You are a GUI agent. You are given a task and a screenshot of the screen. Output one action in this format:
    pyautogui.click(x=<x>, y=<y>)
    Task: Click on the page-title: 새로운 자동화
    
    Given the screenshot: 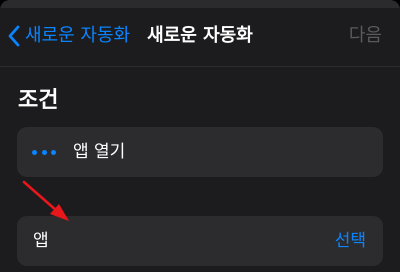 What is the action you would take?
    pyautogui.click(x=200, y=35)
    